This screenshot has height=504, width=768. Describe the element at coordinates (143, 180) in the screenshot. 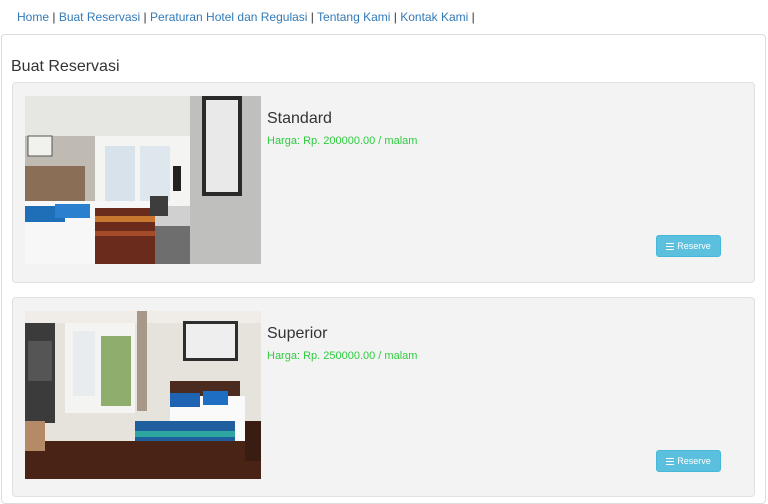

I see `room-photo-standard` at that location.